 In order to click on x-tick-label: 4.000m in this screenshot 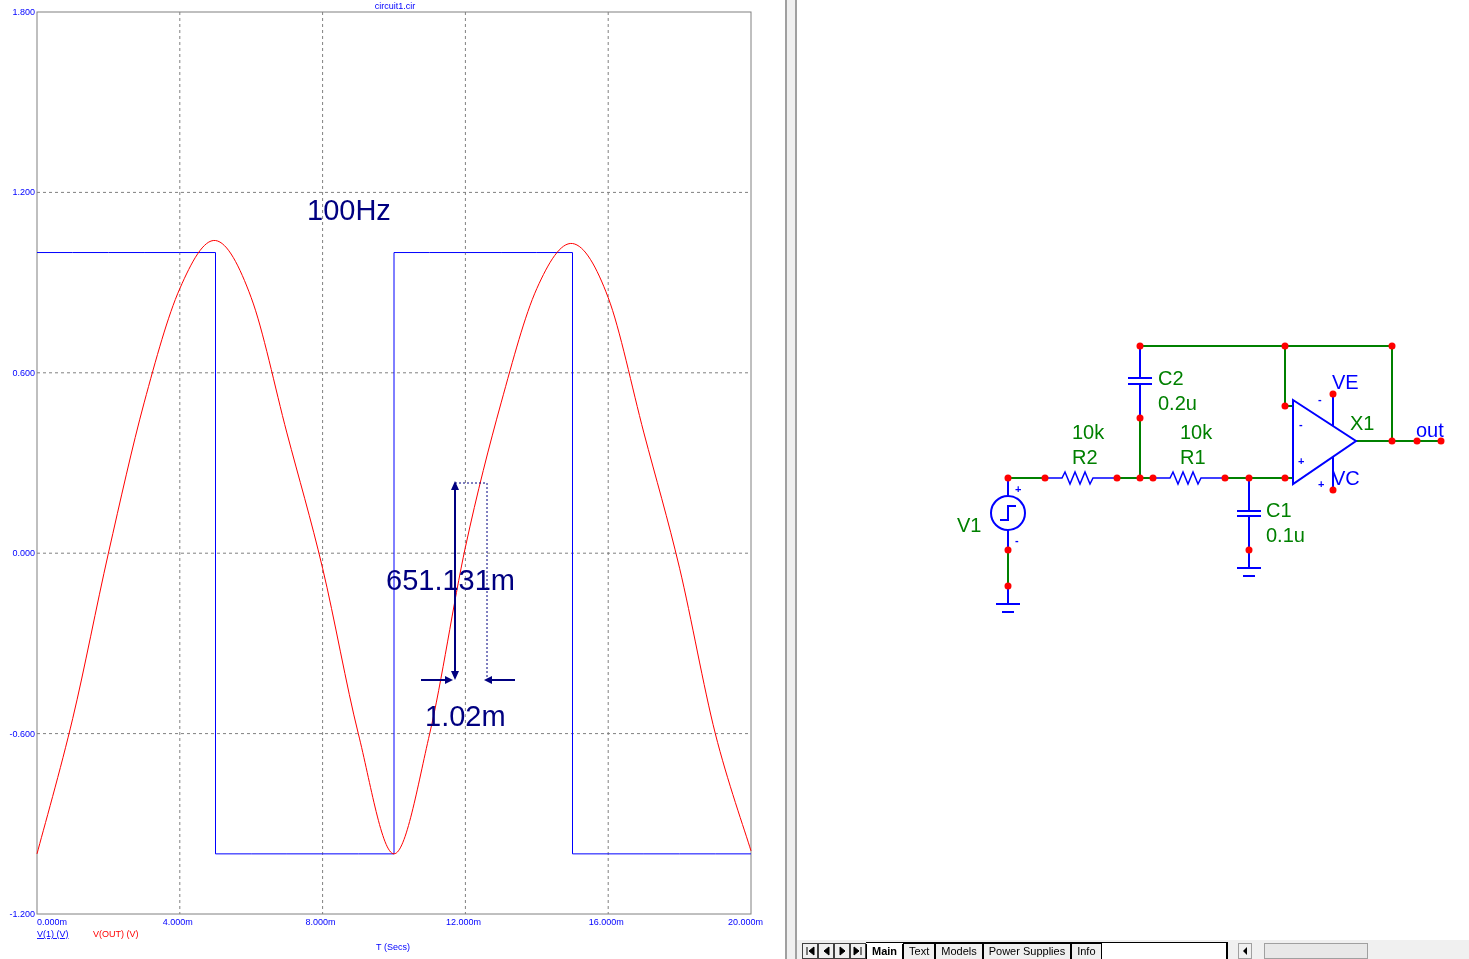, I will do `click(177, 922)`.